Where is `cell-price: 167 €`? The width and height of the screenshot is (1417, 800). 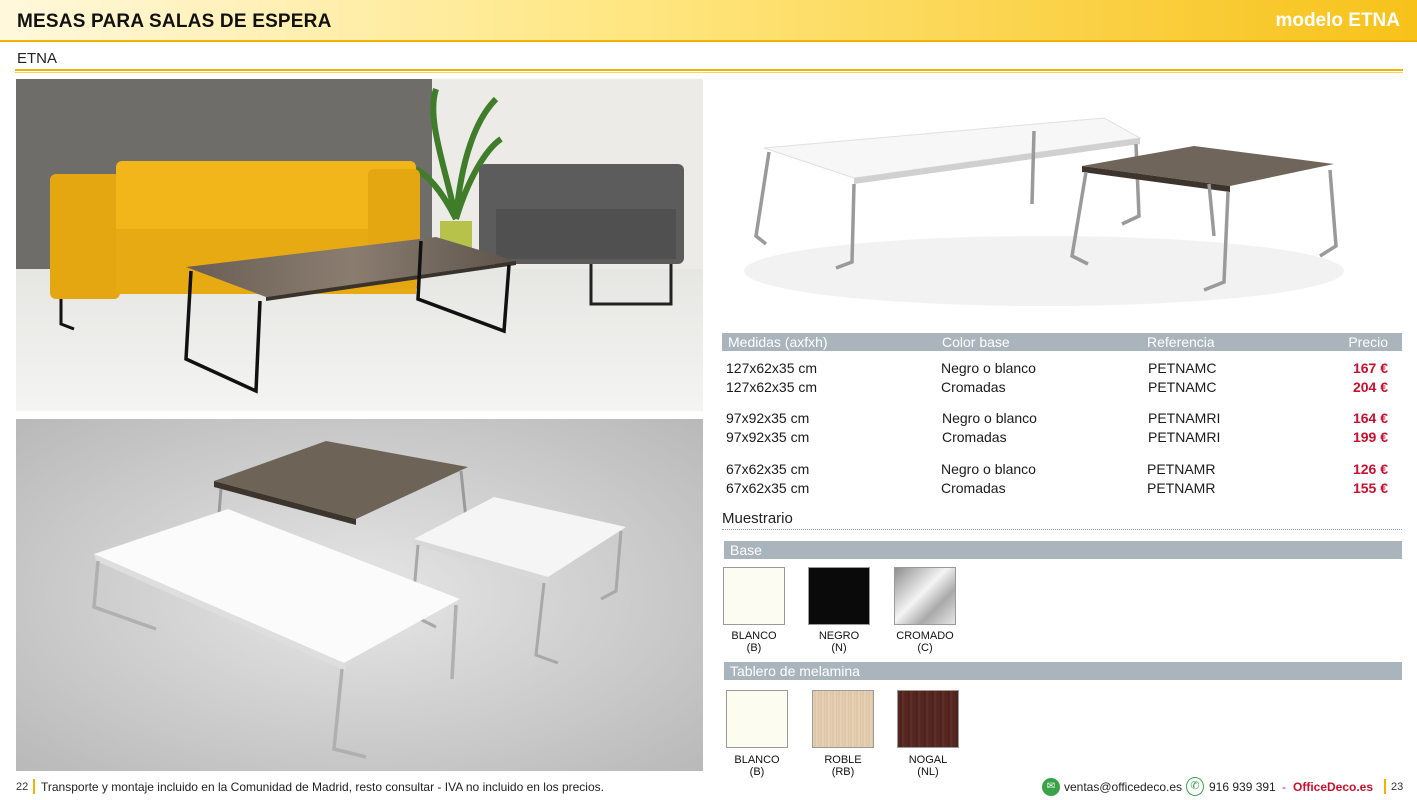
cell-price: 167 € is located at coordinates (1370, 368).